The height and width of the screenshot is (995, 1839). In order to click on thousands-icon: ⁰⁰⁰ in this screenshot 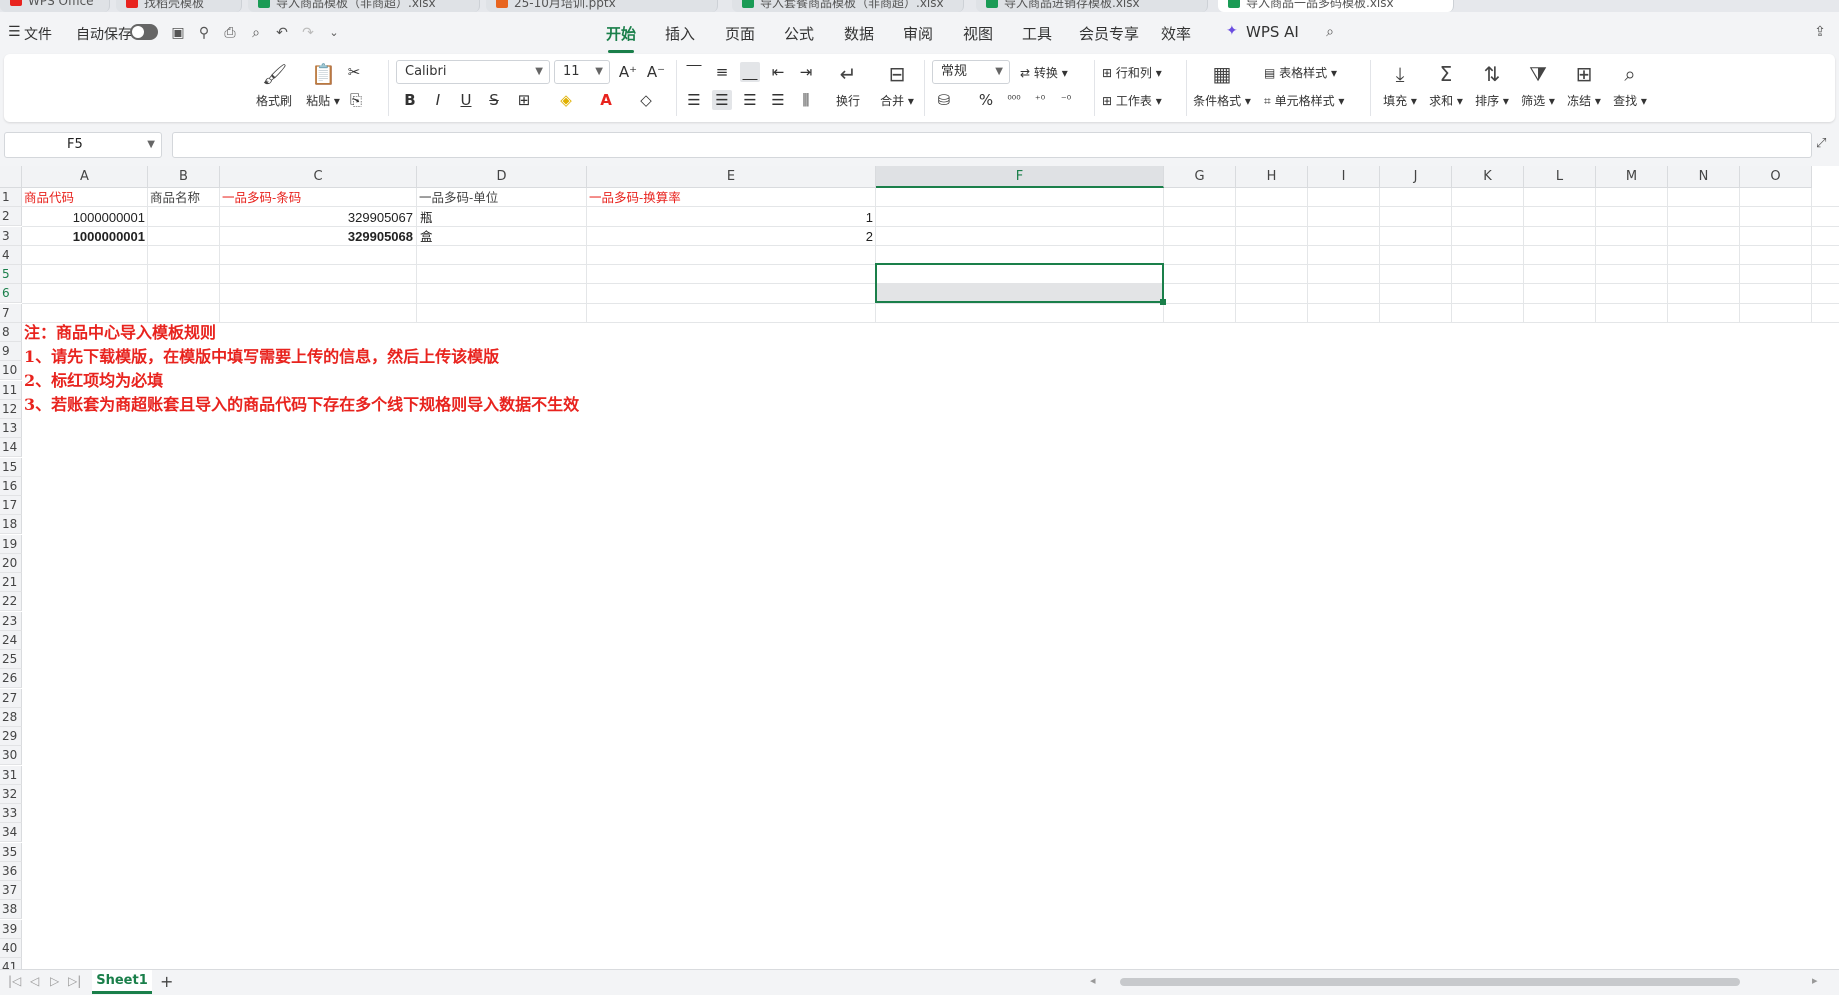, I will do `click(1014, 100)`.